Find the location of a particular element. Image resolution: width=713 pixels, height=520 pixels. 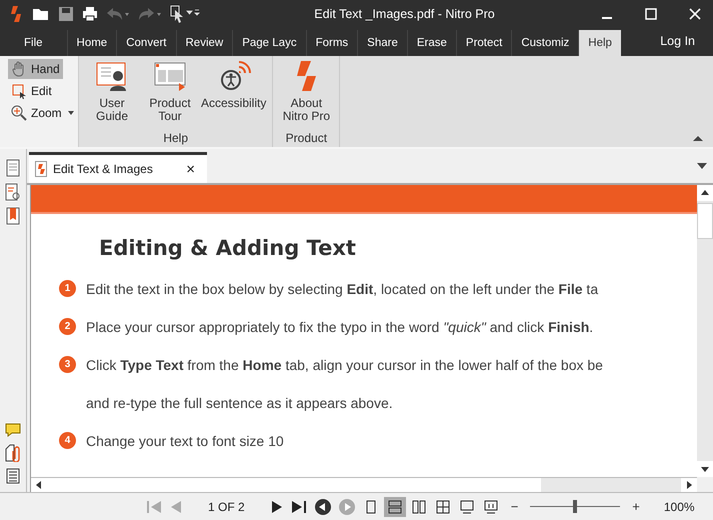

document-search-icon is located at coordinates (13, 192).